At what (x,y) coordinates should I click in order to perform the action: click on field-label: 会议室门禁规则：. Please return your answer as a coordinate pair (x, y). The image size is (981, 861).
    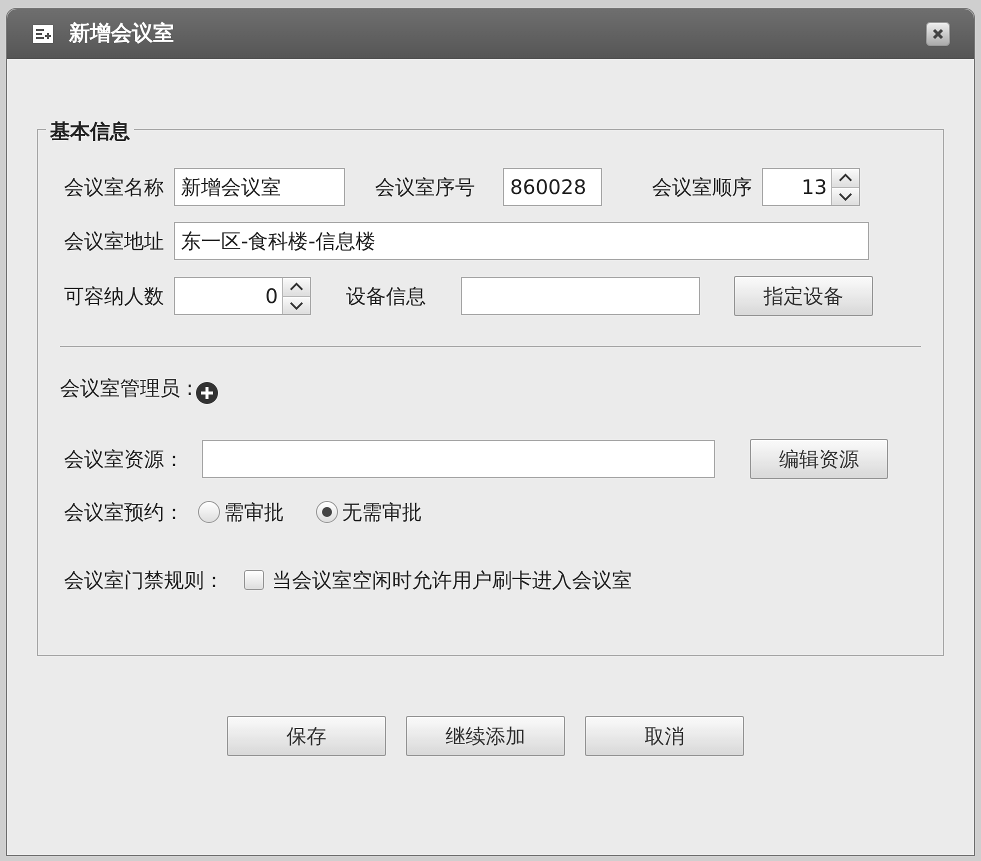
    Looking at the image, I should click on (144, 580).